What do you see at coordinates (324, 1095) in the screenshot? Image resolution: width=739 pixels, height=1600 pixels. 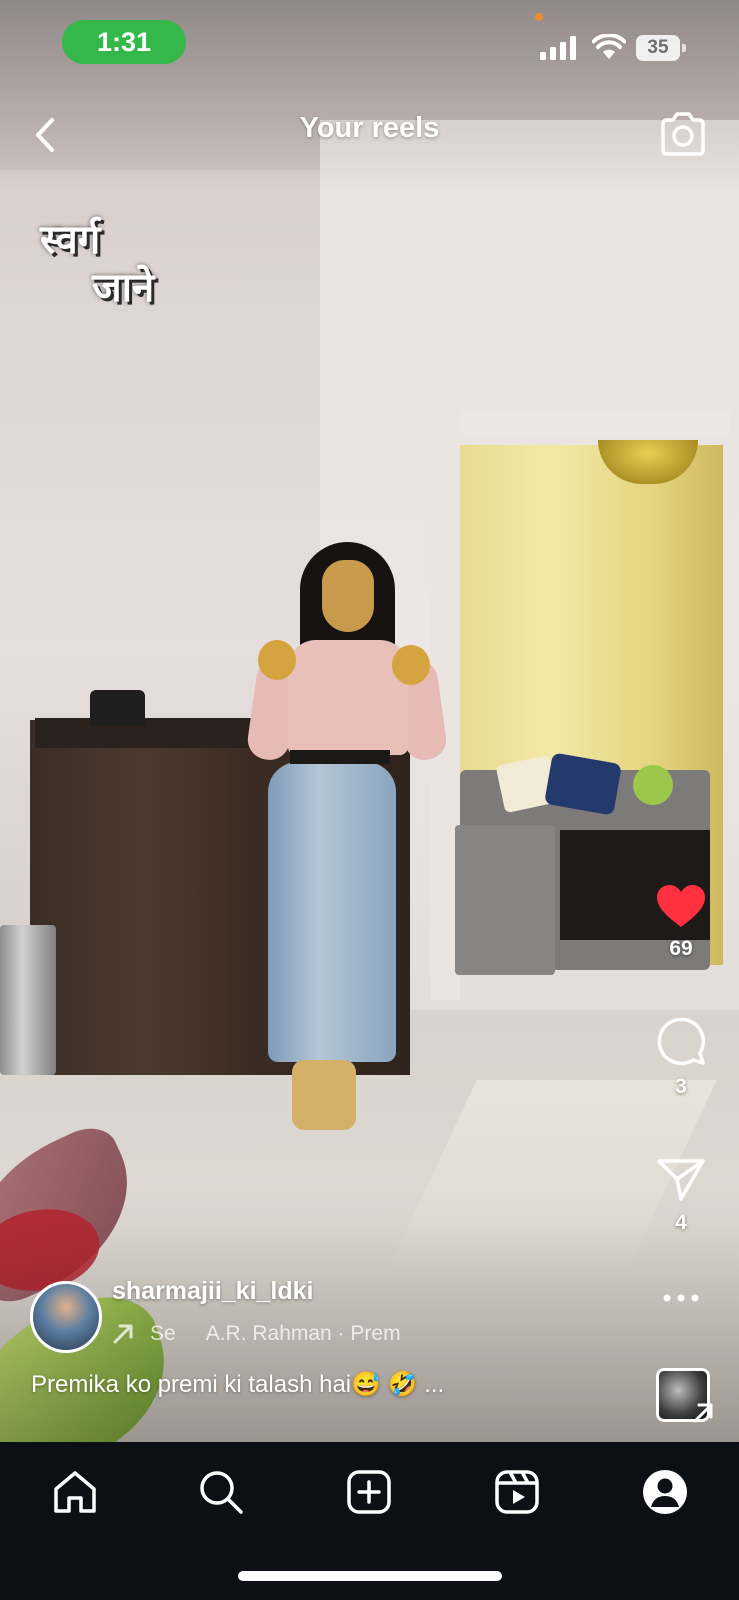 I see `video-person-feet` at bounding box center [324, 1095].